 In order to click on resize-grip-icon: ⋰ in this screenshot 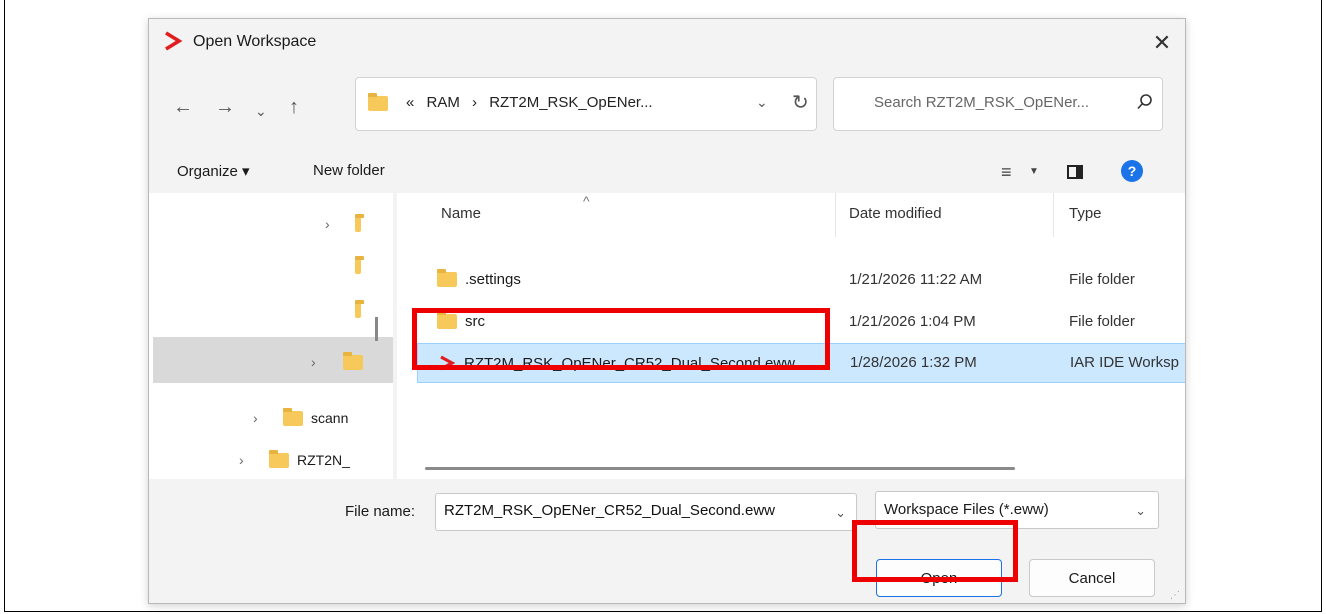, I will do `click(1175, 595)`.